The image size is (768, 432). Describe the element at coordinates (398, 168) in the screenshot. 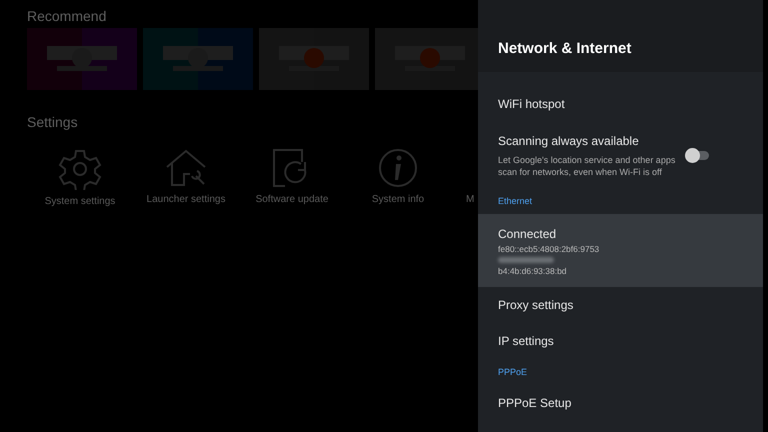

I see `info-icon` at that location.